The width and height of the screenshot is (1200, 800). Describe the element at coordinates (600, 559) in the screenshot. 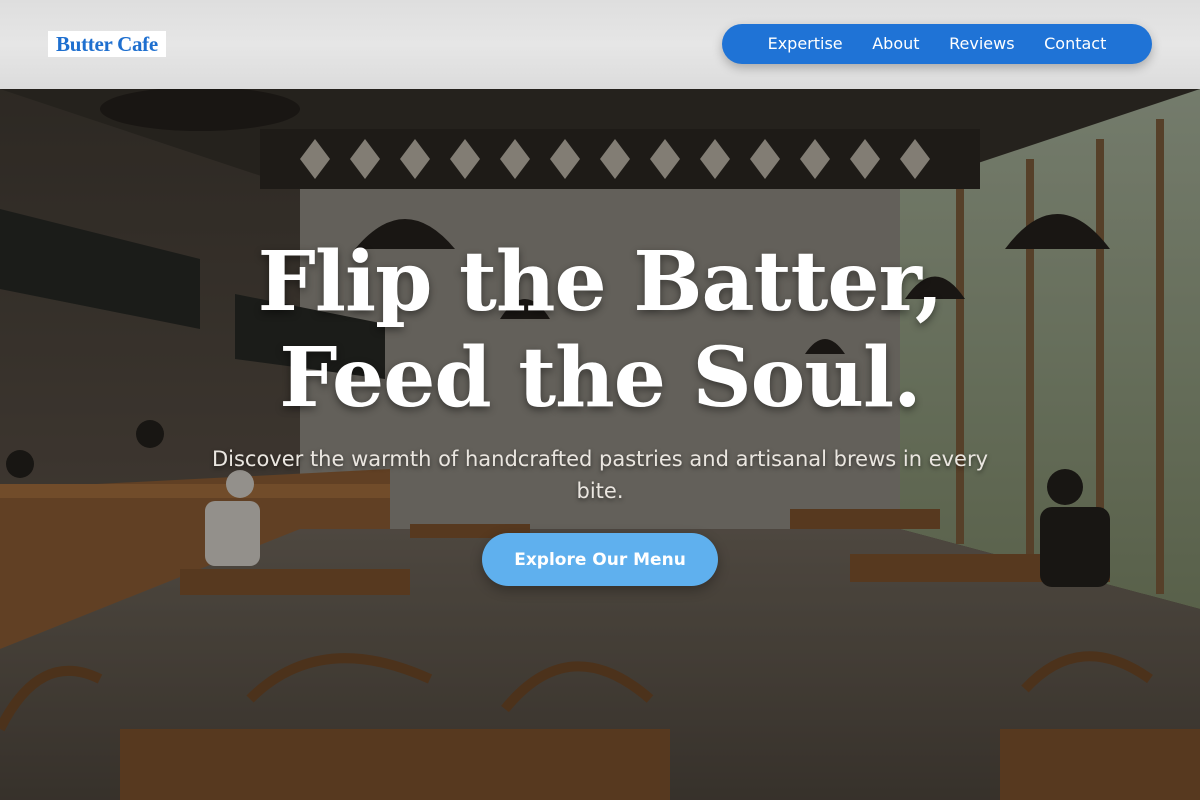

I see `explore-menu-button: Explore Our Menu` at that location.